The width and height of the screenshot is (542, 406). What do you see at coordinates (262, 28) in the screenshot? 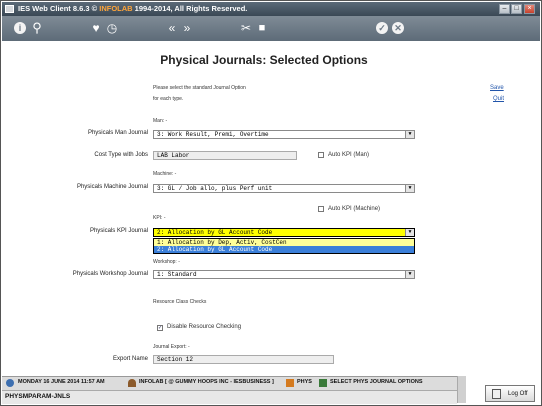
I see `stop-icon: ■` at bounding box center [262, 28].